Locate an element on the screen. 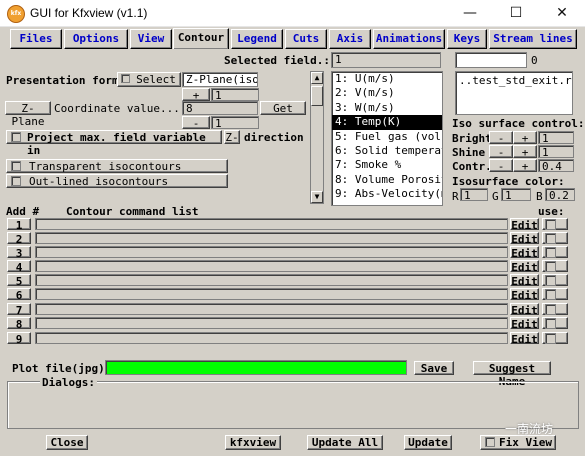  add-row-button: 4 is located at coordinates (19, 267).